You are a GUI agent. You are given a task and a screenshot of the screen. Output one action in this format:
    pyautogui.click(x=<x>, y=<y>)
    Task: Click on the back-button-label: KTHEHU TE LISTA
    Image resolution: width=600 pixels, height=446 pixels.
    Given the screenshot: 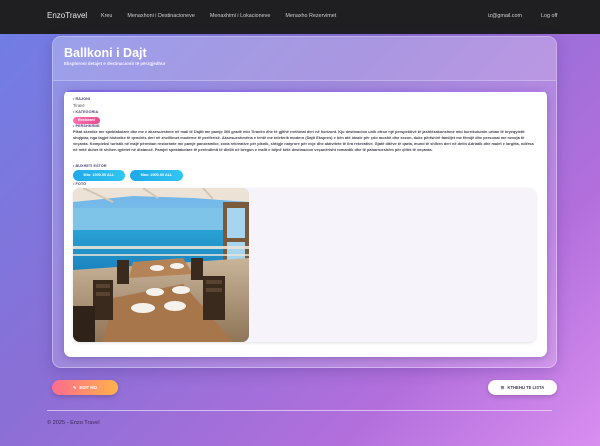 What is the action you would take?
    pyautogui.click(x=526, y=387)
    